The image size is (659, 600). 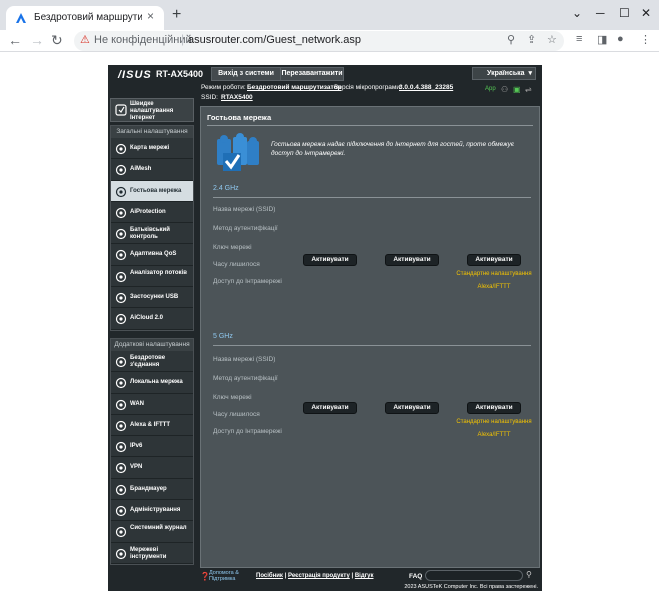 What do you see at coordinates (530, 73) in the screenshot?
I see `chevron-down-icon: ▾` at bounding box center [530, 73].